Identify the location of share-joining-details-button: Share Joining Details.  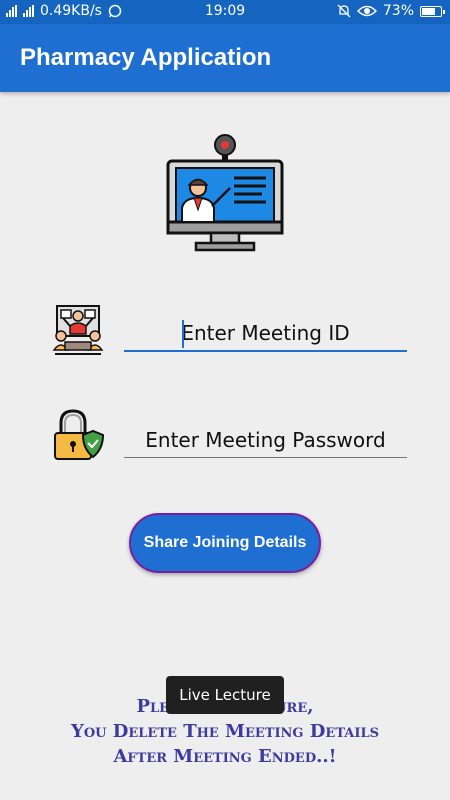
(225, 543).